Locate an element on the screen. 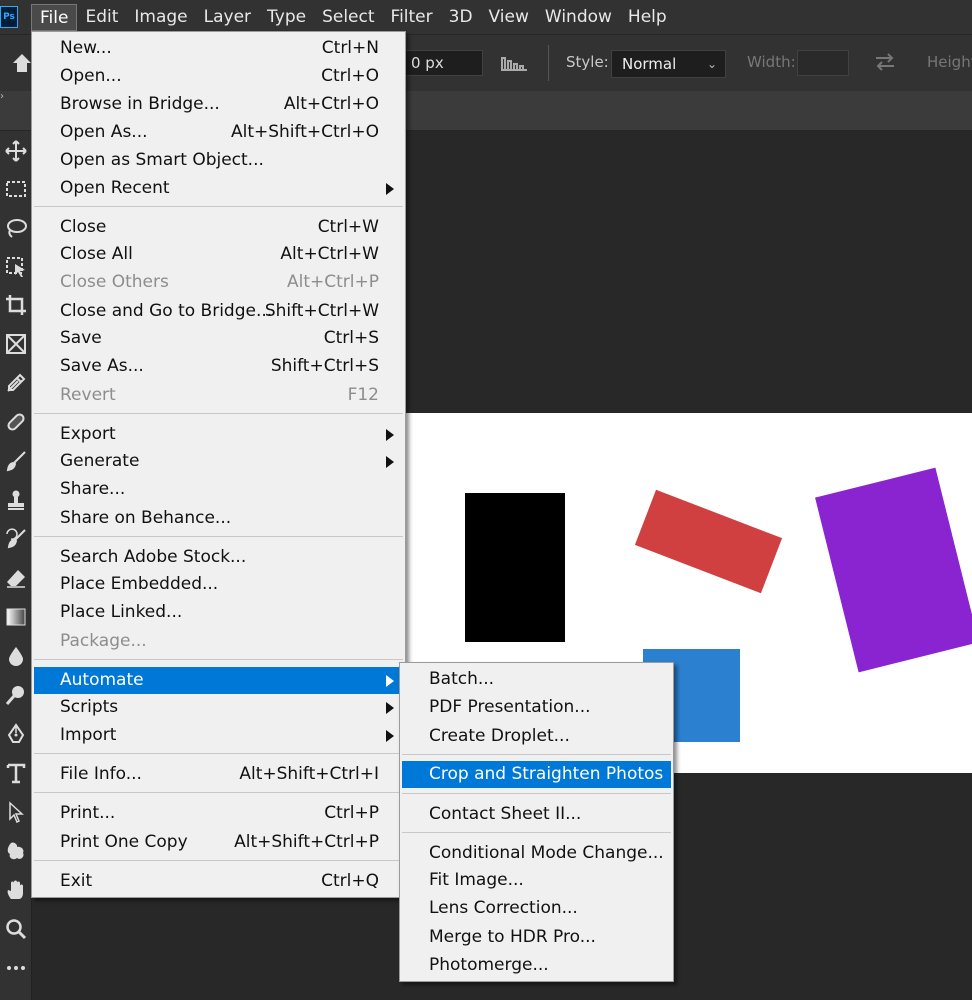  menu-item-close: Close Ctrl+W is located at coordinates (218, 227).